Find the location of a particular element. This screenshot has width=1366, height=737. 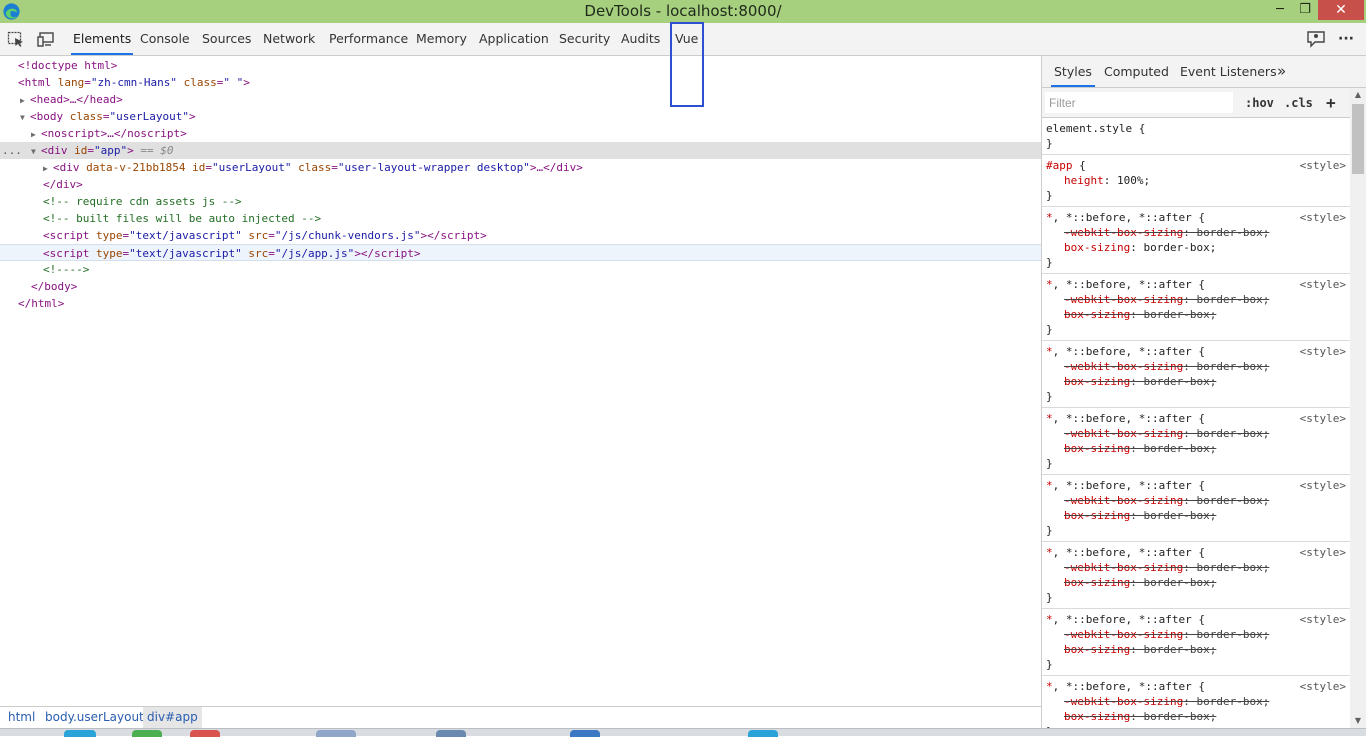

tab-computed: Computed is located at coordinates (1136, 71).